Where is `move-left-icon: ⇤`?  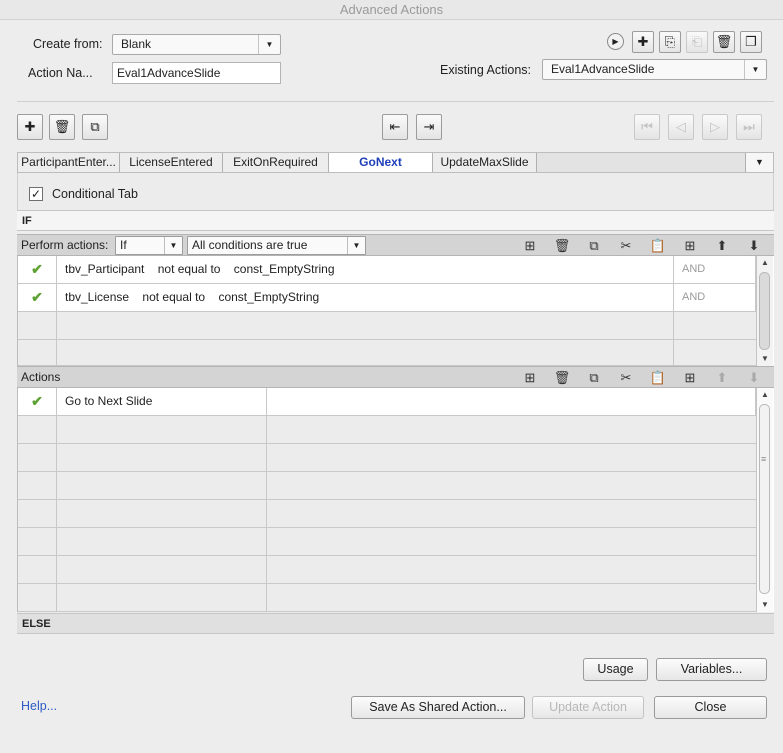
move-left-icon: ⇤ is located at coordinates (395, 126).